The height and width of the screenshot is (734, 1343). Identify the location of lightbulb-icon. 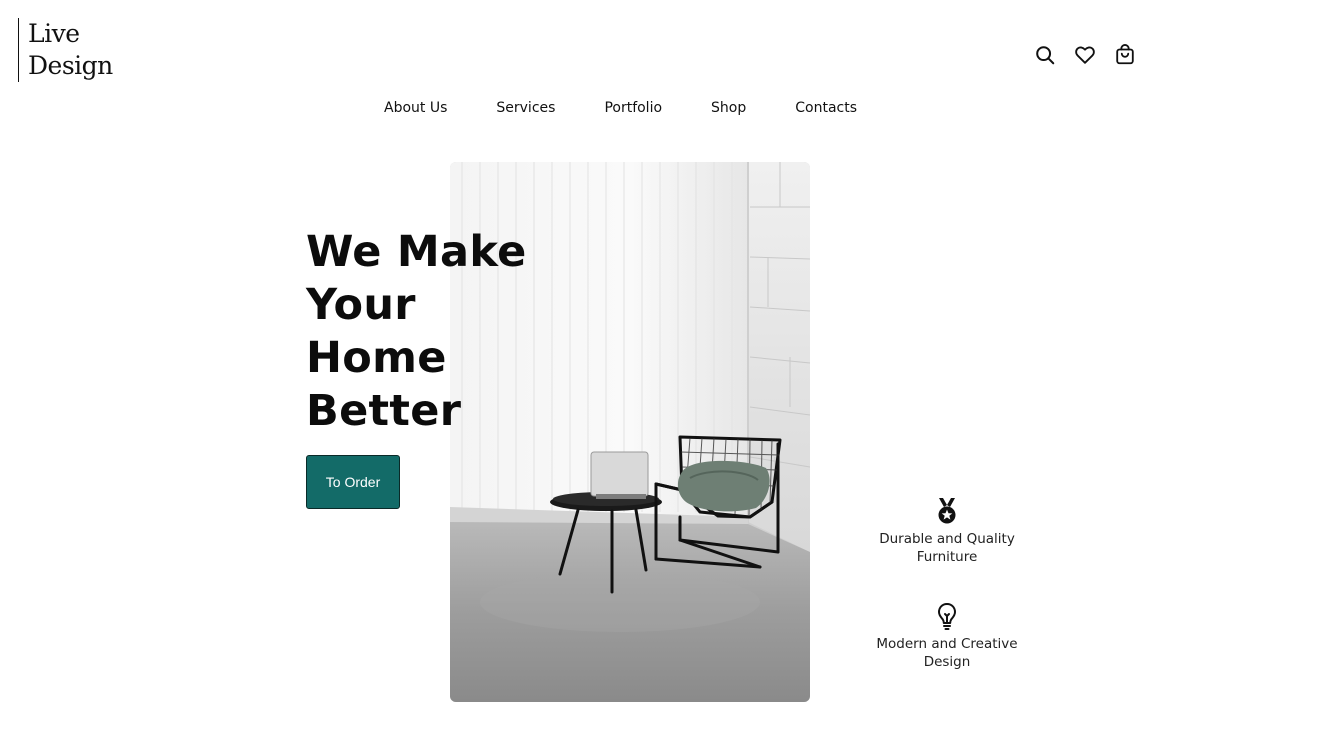
(947, 616).